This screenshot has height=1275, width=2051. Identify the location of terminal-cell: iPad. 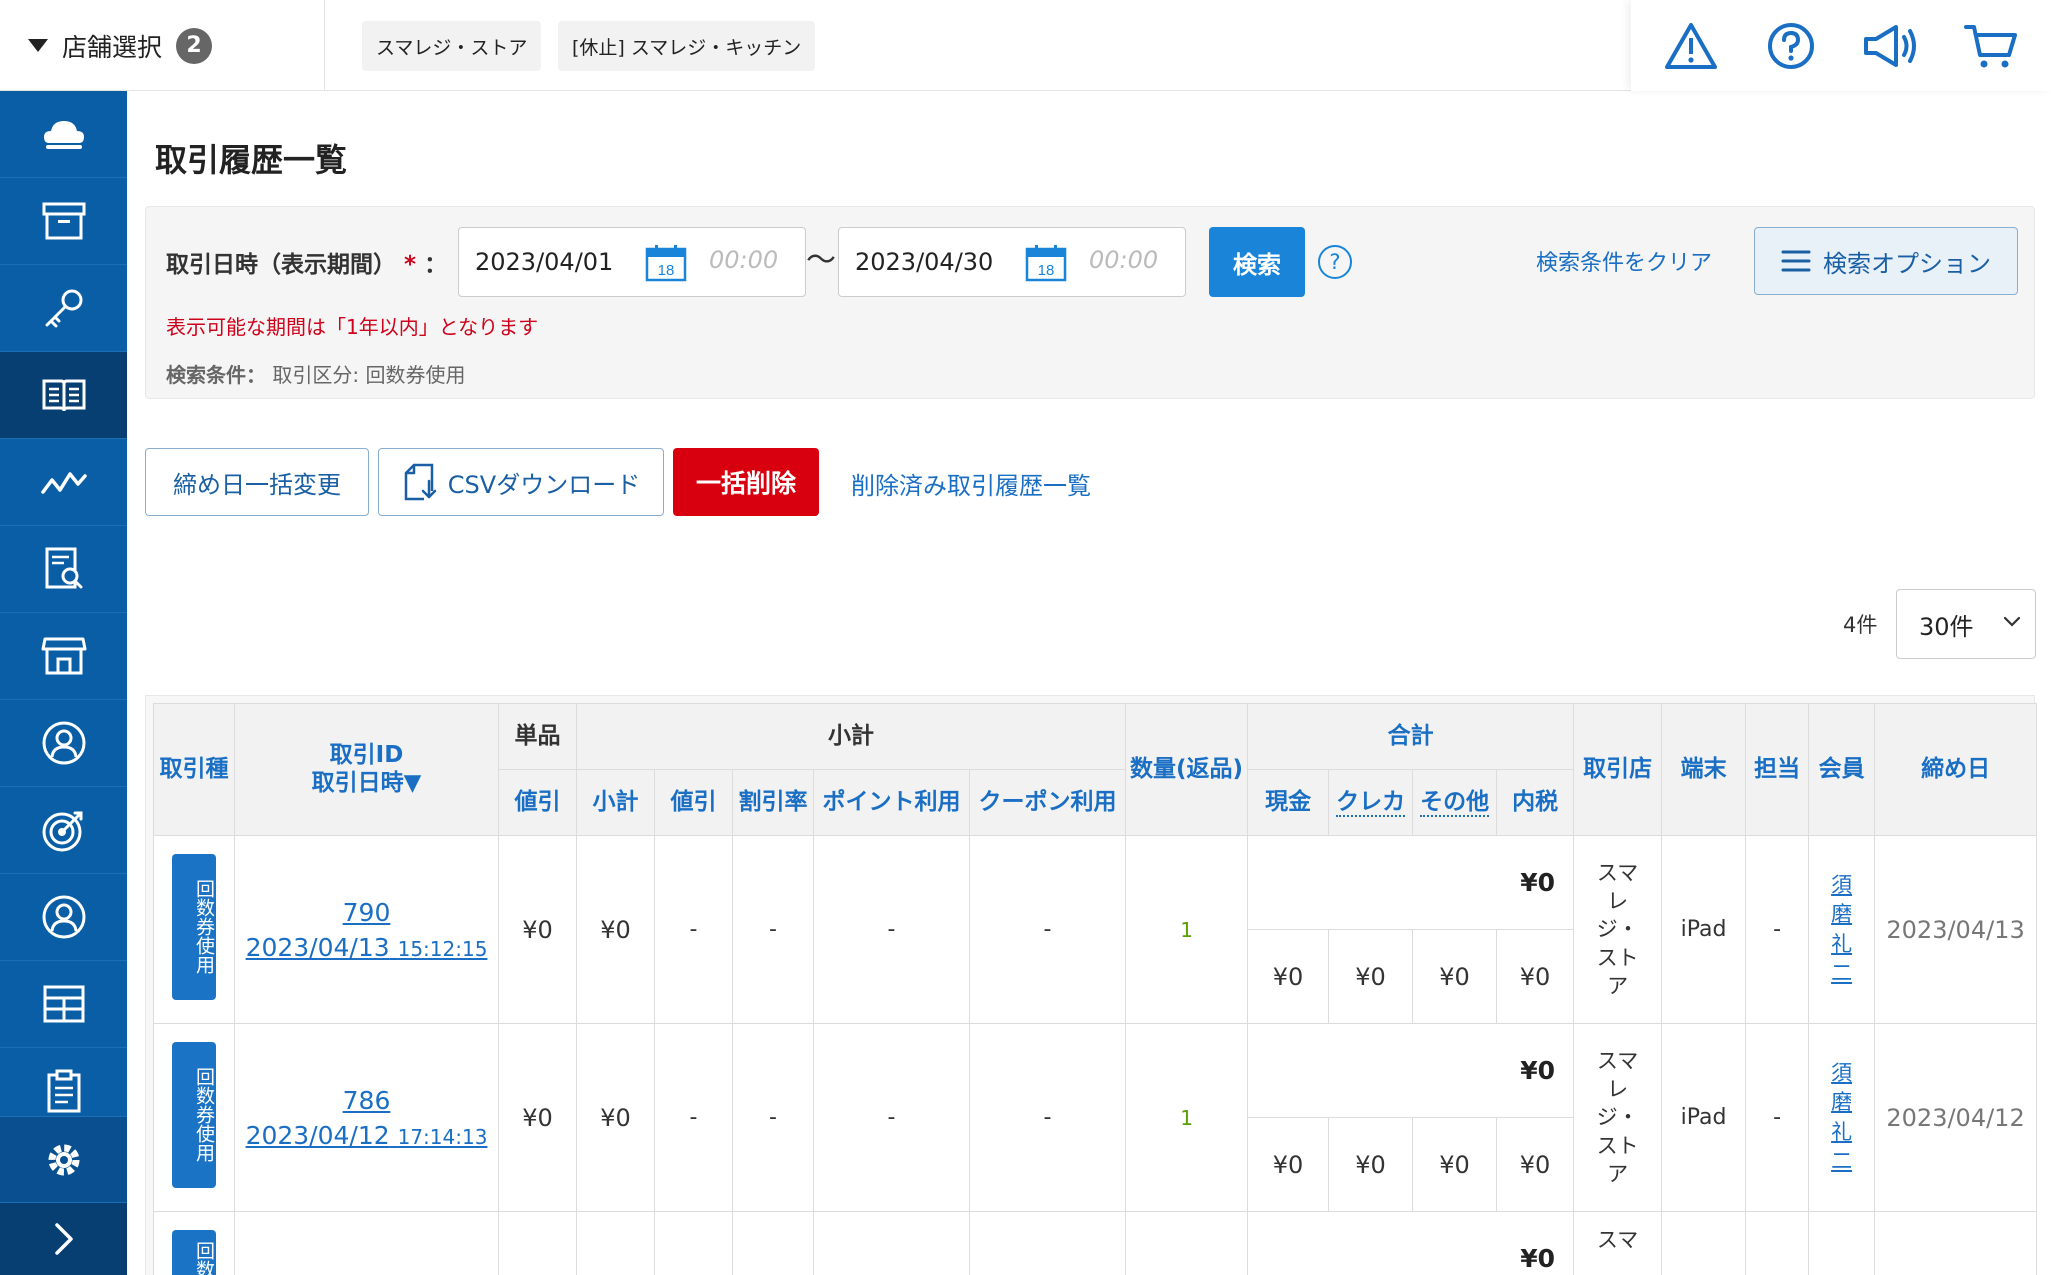
(1704, 1117).